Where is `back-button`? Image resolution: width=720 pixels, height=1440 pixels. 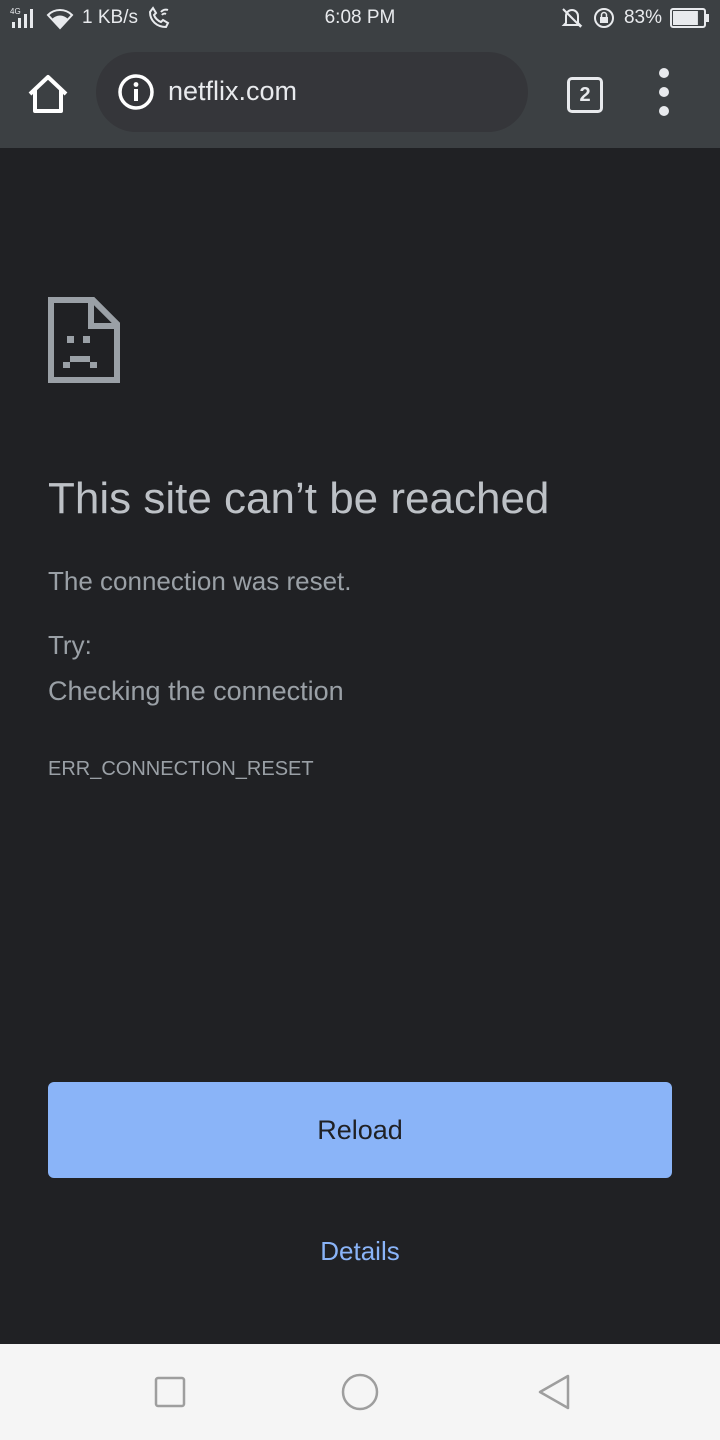
back-button is located at coordinates (554, 1392).